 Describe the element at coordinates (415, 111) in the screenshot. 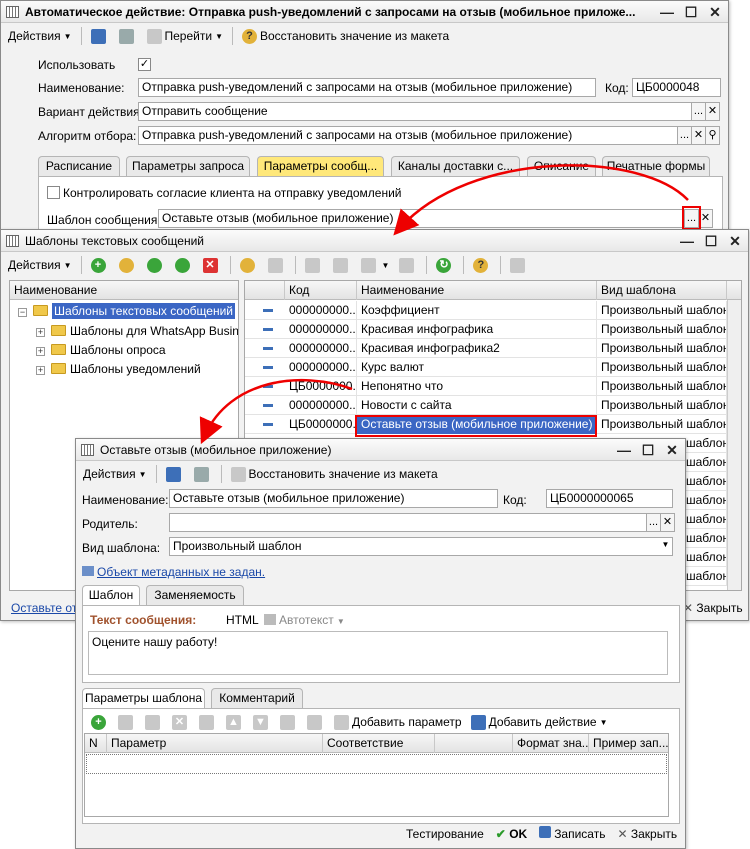

I see `variant-field: Отправить сообщение` at that location.